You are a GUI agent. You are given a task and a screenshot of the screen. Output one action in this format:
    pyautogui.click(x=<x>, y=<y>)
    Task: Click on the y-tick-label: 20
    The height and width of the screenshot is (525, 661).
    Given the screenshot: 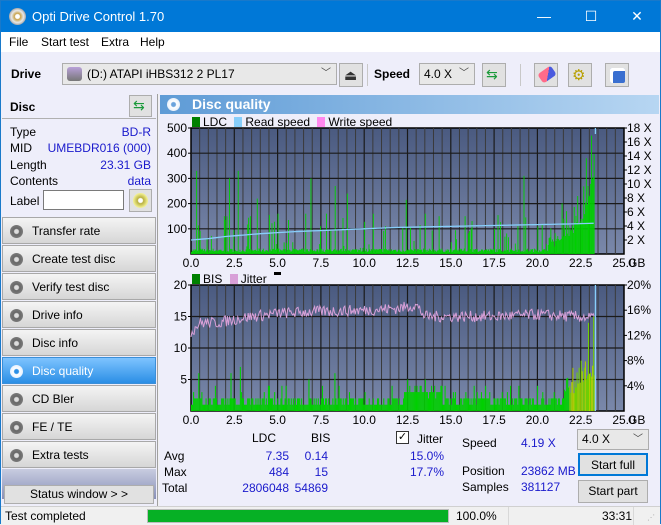 What is the action you would take?
    pyautogui.click(x=181, y=285)
    